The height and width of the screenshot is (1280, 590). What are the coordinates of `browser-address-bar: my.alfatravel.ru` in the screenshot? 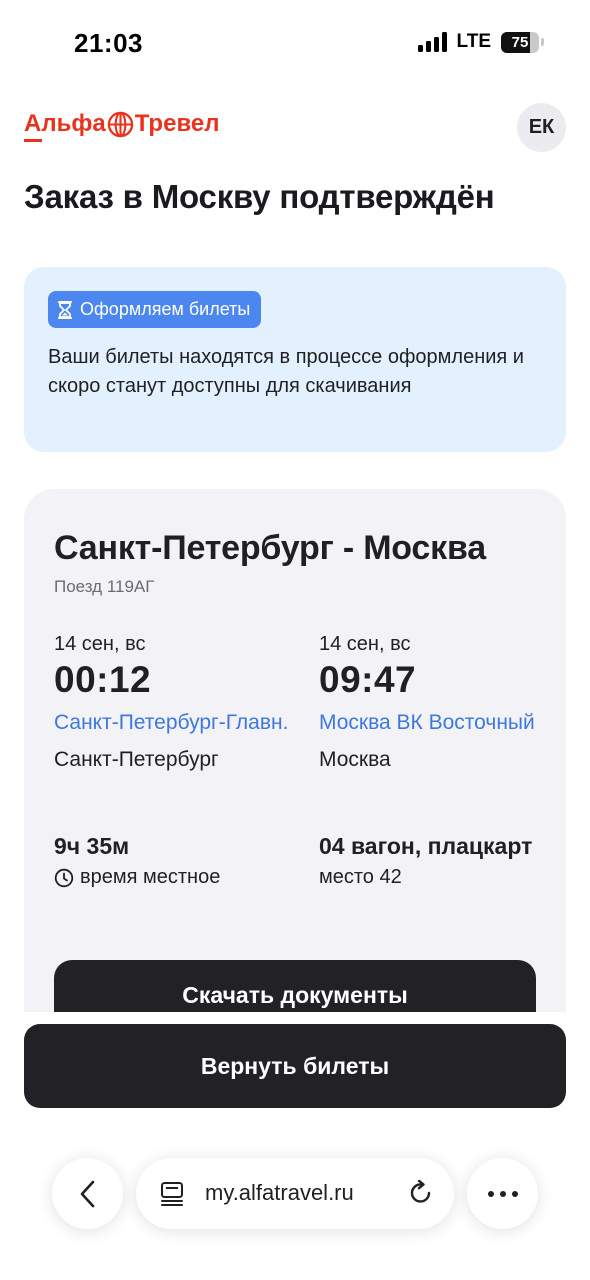 It's located at (295, 1193).